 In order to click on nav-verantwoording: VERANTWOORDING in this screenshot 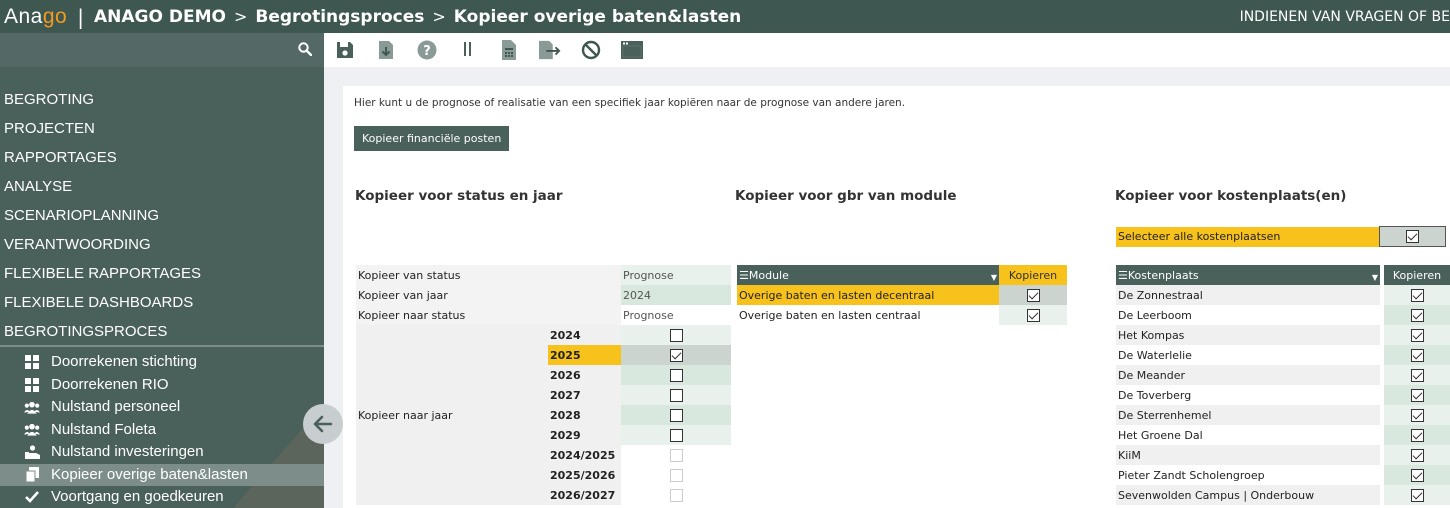, I will do `click(162, 244)`.